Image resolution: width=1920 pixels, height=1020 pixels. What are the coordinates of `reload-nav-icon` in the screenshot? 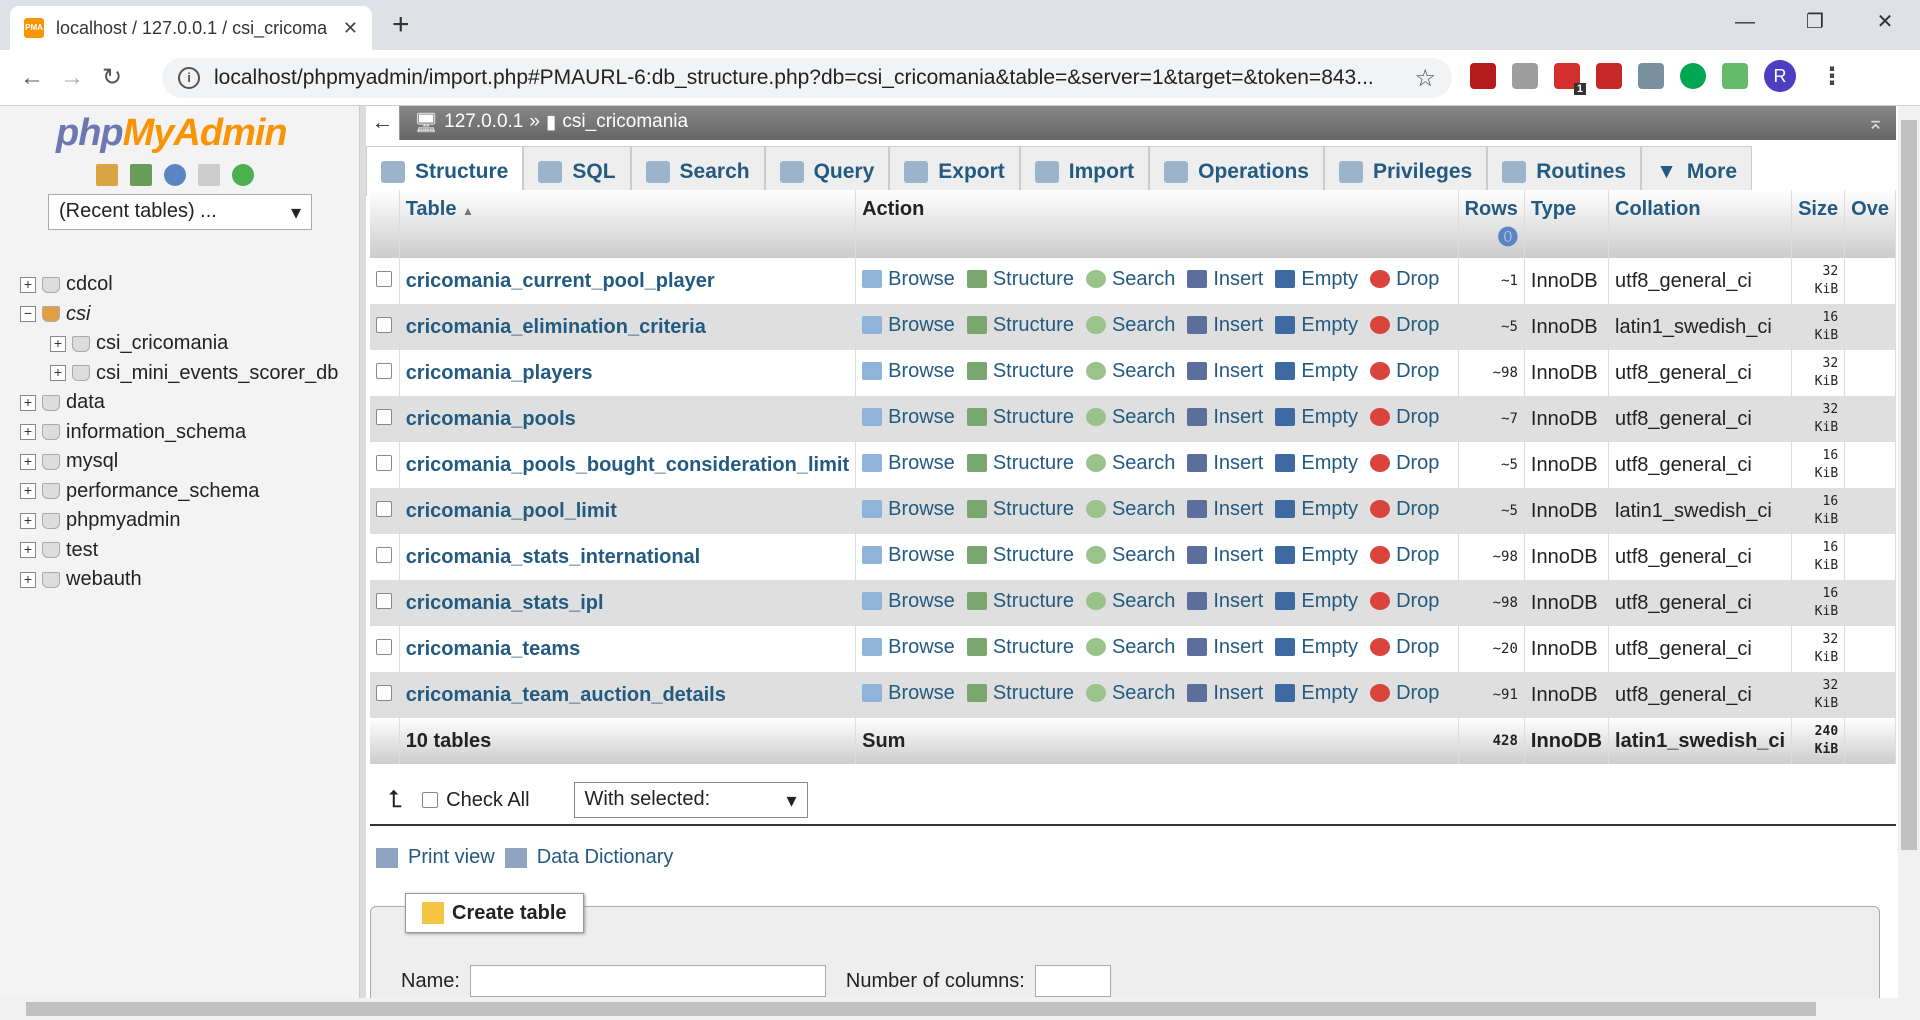 It's located at (243, 175).